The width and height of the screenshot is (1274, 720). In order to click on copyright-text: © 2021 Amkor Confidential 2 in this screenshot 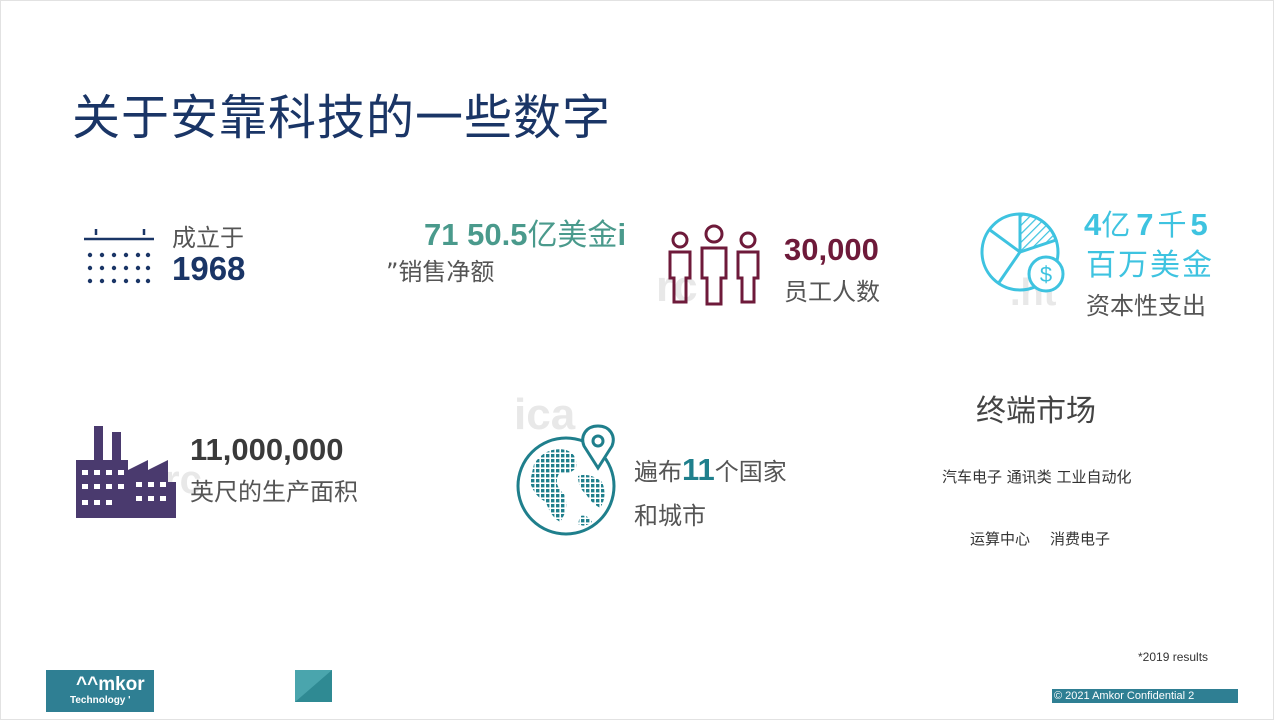, I will do `click(1124, 696)`.